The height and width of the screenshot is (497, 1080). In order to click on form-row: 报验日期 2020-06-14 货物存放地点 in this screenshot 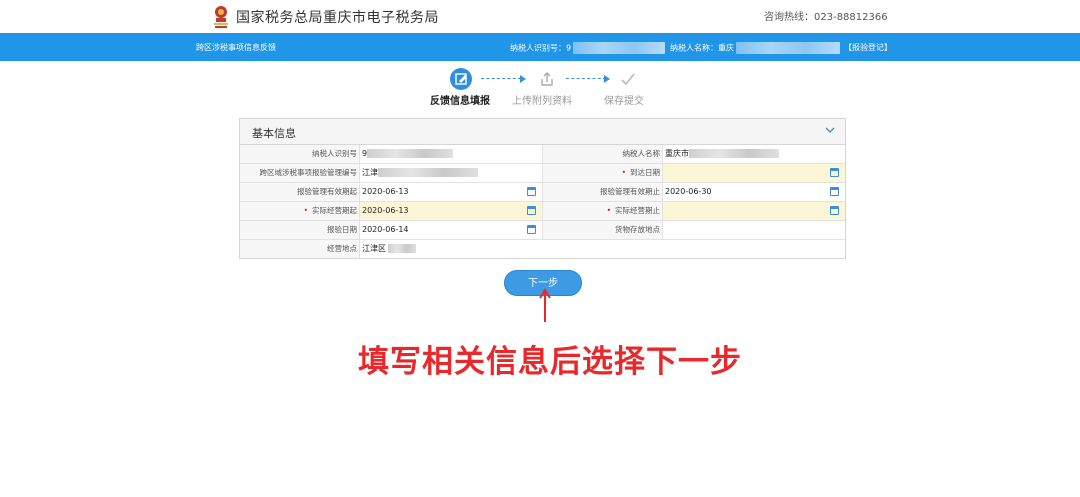, I will do `click(542, 230)`.